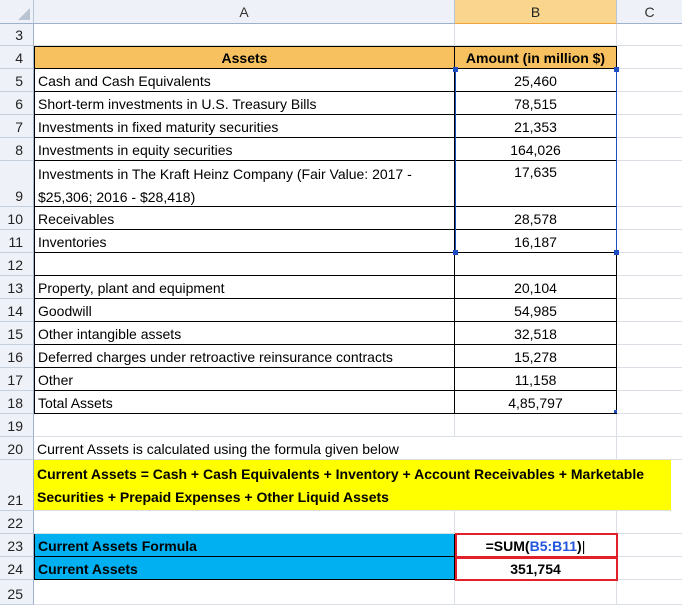 This screenshot has width=682, height=605. Describe the element at coordinates (536, 522) in the screenshot. I see `cell-b22` at that location.